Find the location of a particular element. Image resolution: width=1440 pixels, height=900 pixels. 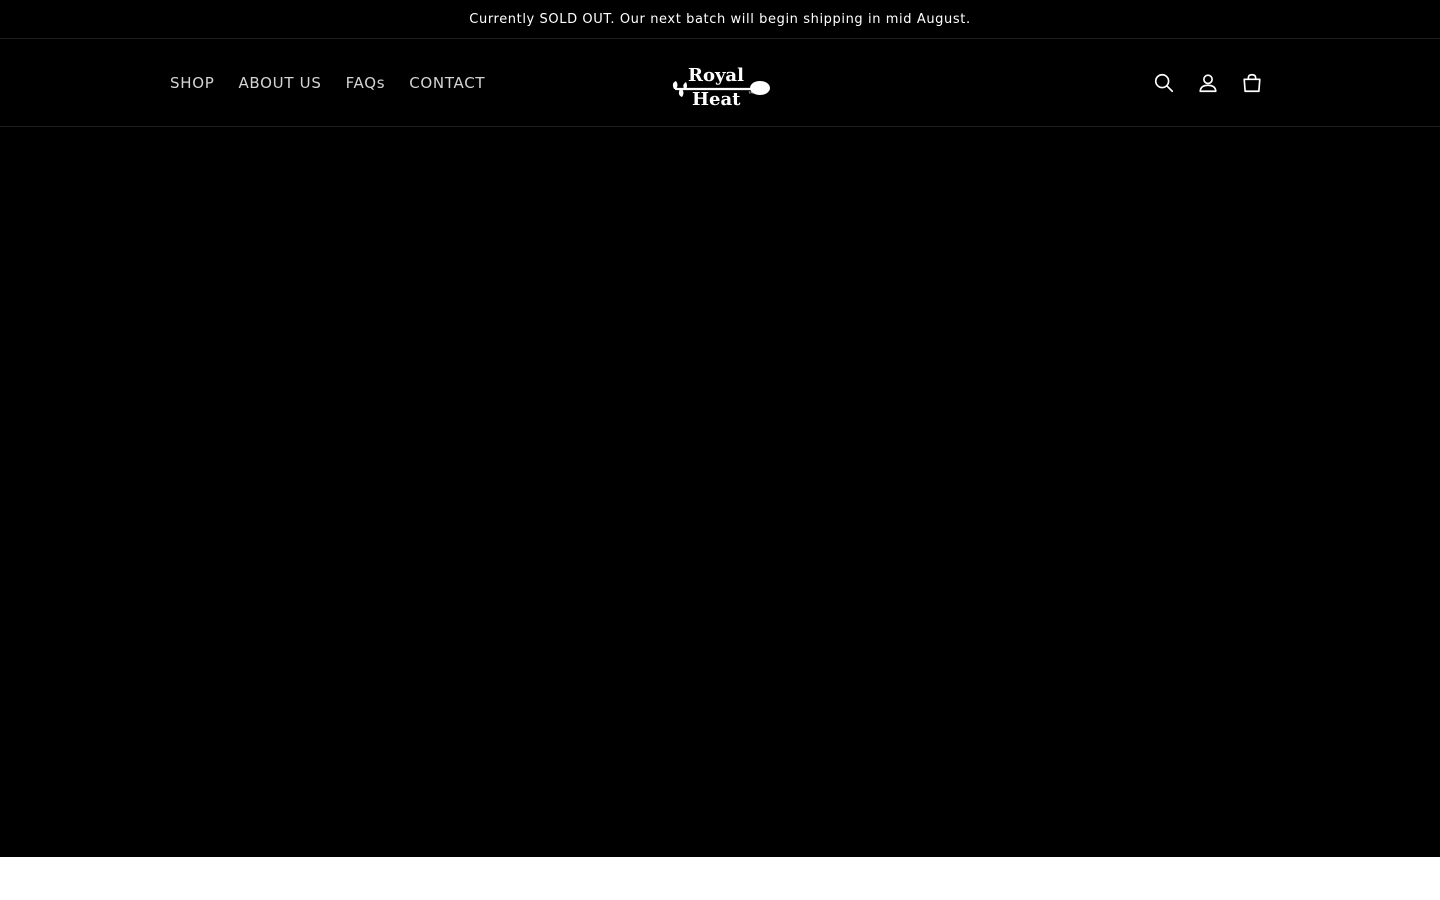

cart-icon is located at coordinates (1252, 82).